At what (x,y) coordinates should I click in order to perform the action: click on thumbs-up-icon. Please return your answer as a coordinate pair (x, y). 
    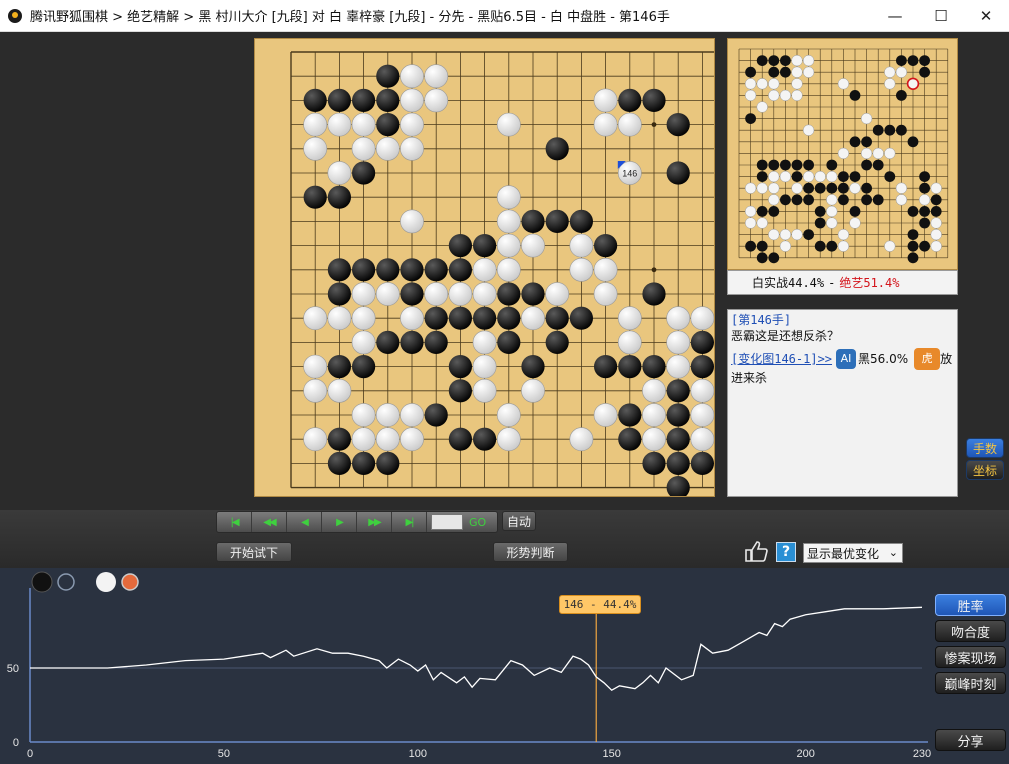
    Looking at the image, I should click on (757, 552).